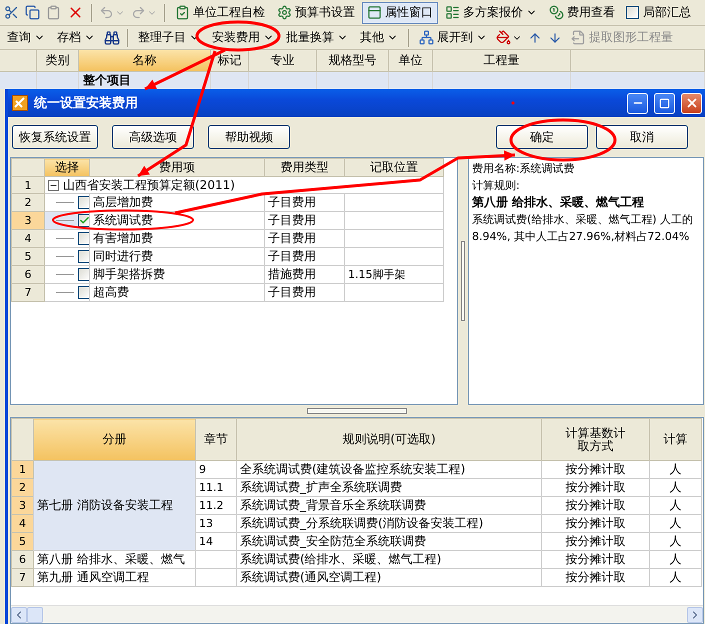 The image size is (705, 624). I want to click on horizontal-scrollbar, so click(357, 614).